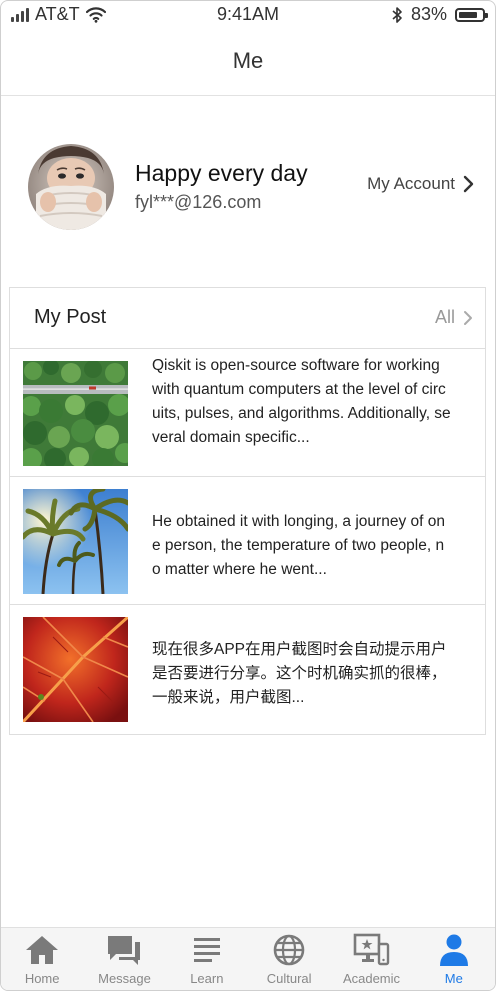  Describe the element at coordinates (453, 978) in the screenshot. I see `tab-label: Me` at that location.